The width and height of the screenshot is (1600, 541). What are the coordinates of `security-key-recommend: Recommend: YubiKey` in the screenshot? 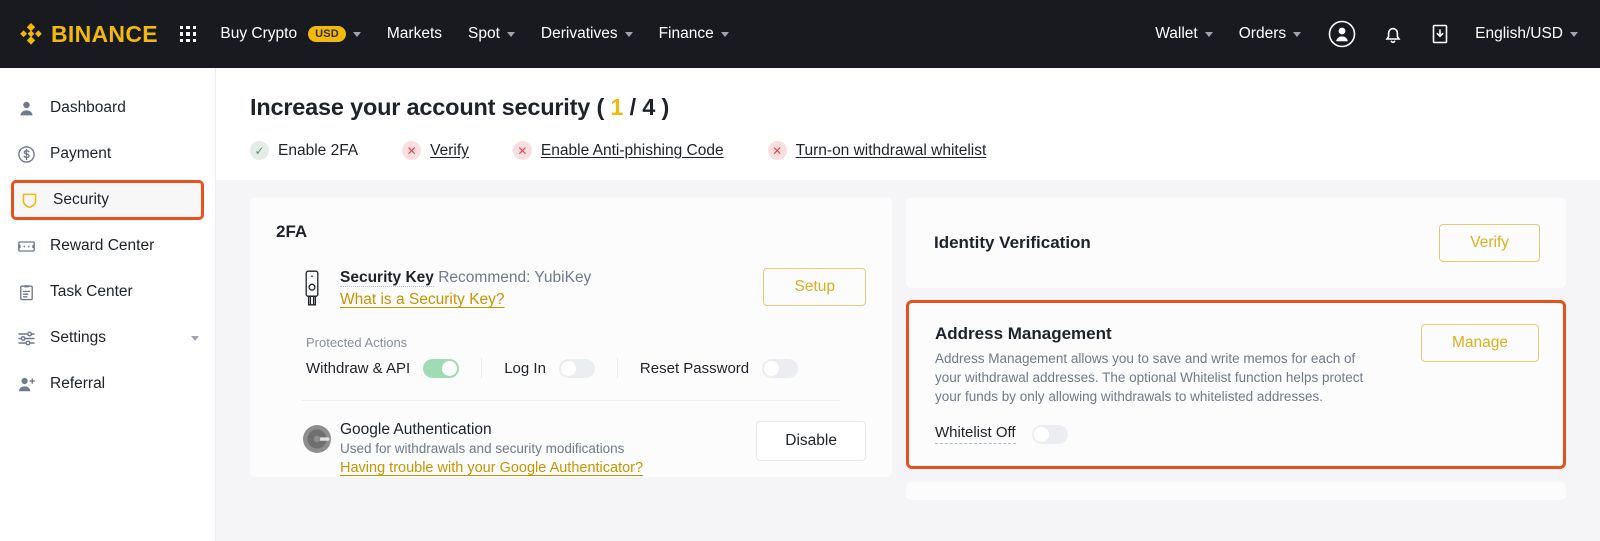 It's located at (515, 277).